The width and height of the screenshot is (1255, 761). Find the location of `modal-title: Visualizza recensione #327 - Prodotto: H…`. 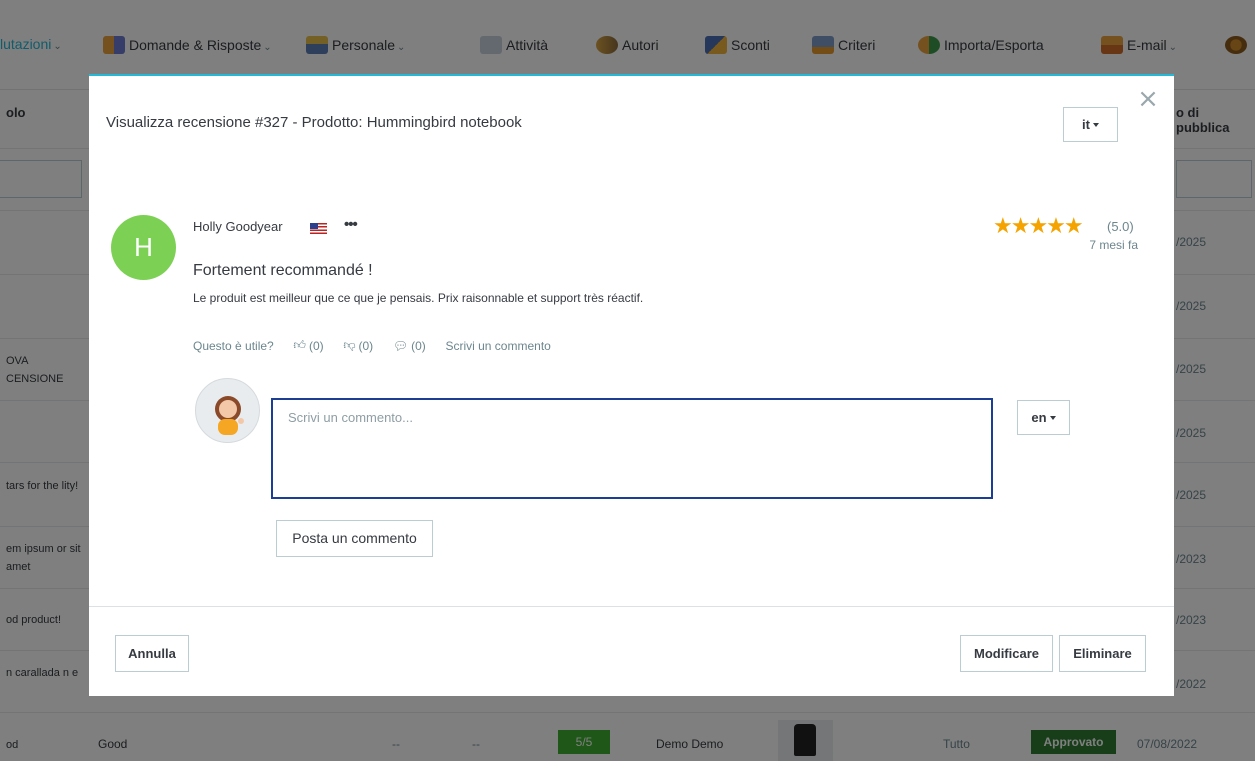

modal-title: Visualizza recensione #327 - Prodotto: H… is located at coordinates (314, 122).